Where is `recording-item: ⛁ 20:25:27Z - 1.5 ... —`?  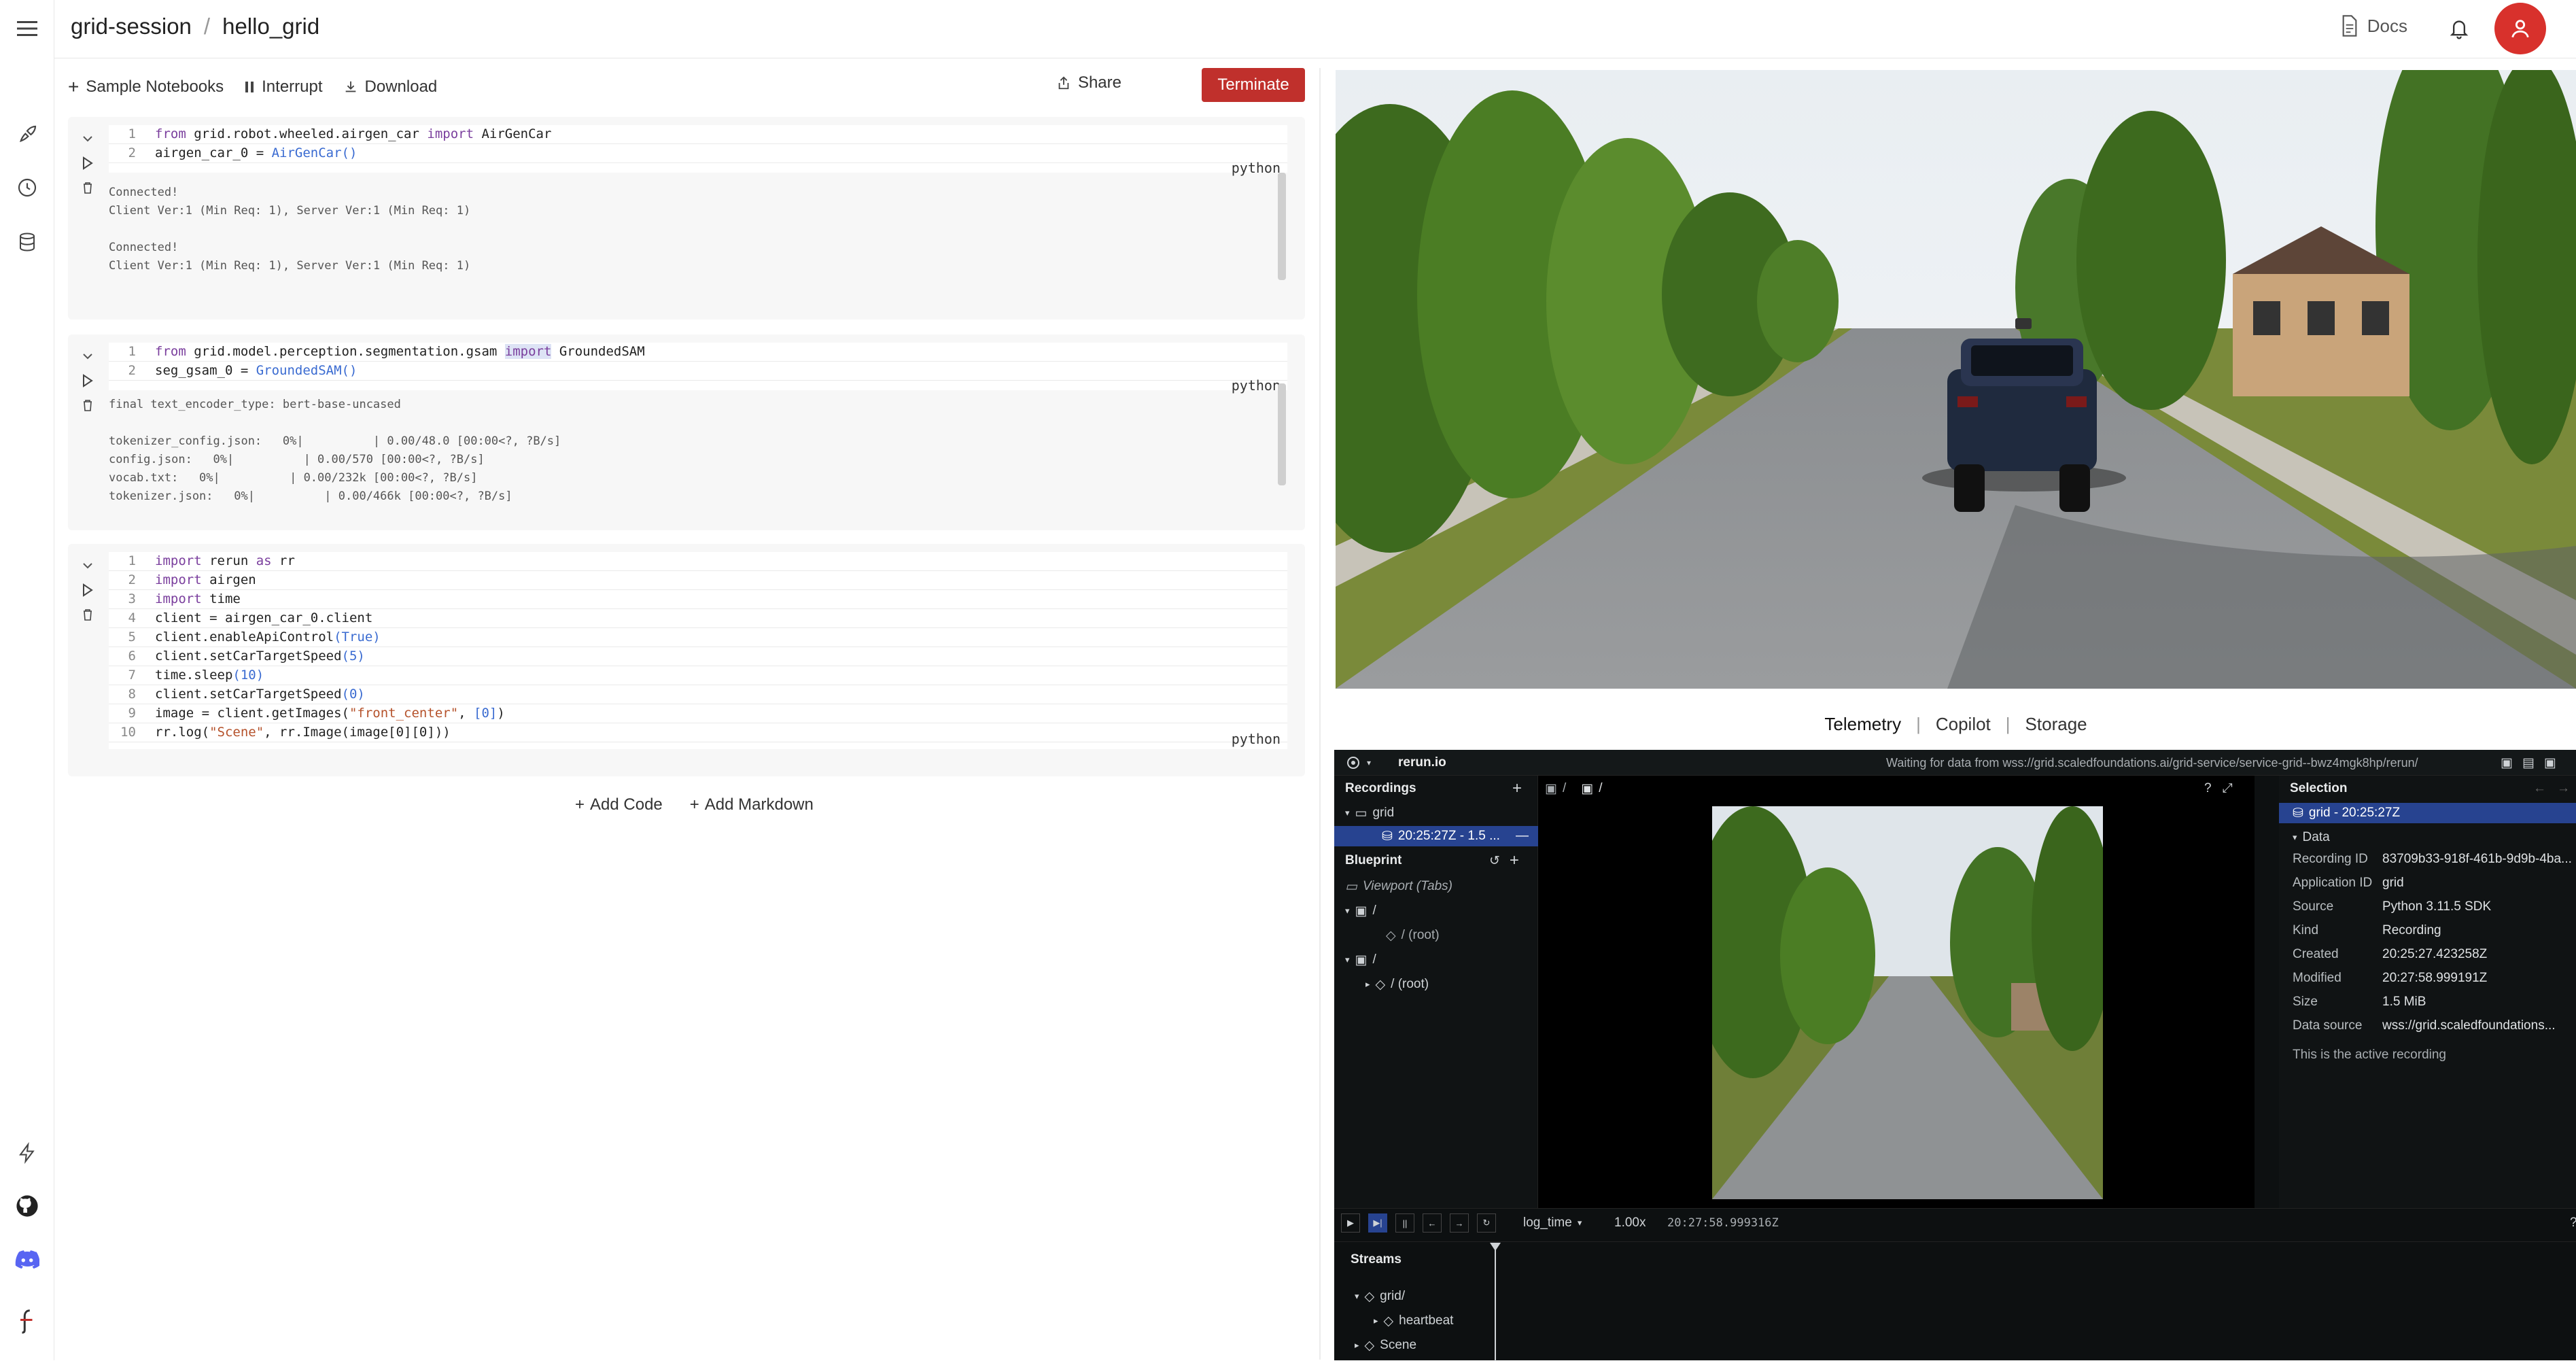 recording-item: ⛁ 20:25:27Z - 1.5 ... — is located at coordinates (1436, 836).